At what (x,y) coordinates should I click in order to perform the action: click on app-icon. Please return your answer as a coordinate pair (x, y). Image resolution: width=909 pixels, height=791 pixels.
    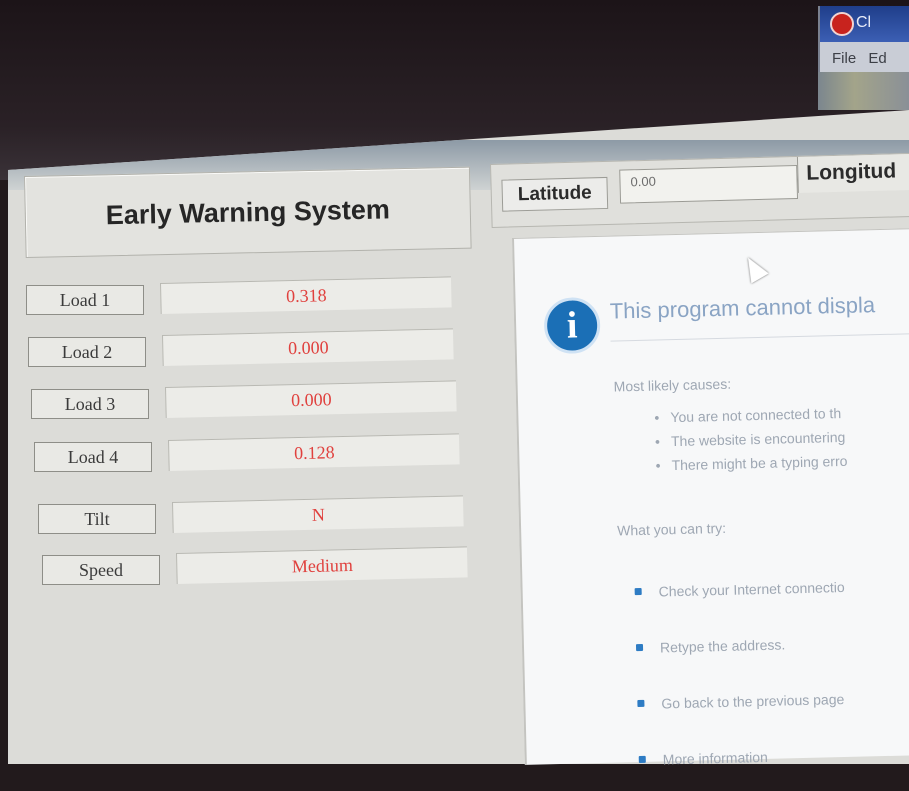
    Looking at the image, I should click on (842, 24).